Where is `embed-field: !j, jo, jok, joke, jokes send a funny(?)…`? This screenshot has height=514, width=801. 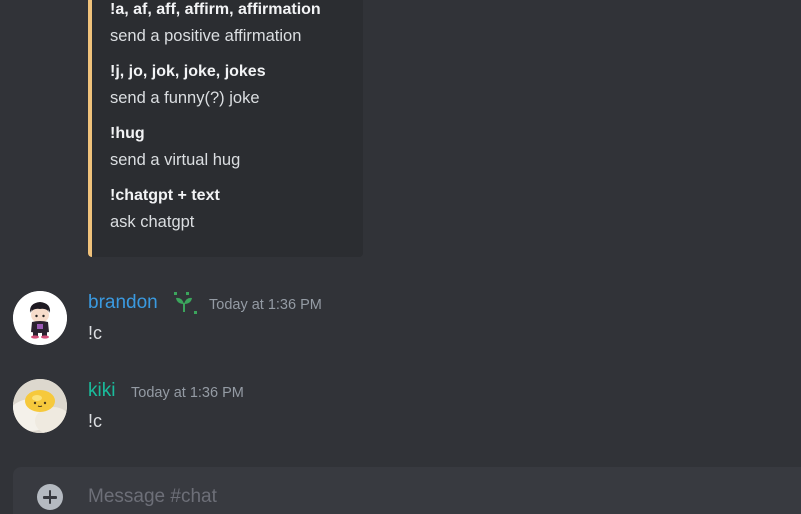
embed-field: !j, jo, jok, joke, jokes send a funny(?)… is located at coordinates (235, 85).